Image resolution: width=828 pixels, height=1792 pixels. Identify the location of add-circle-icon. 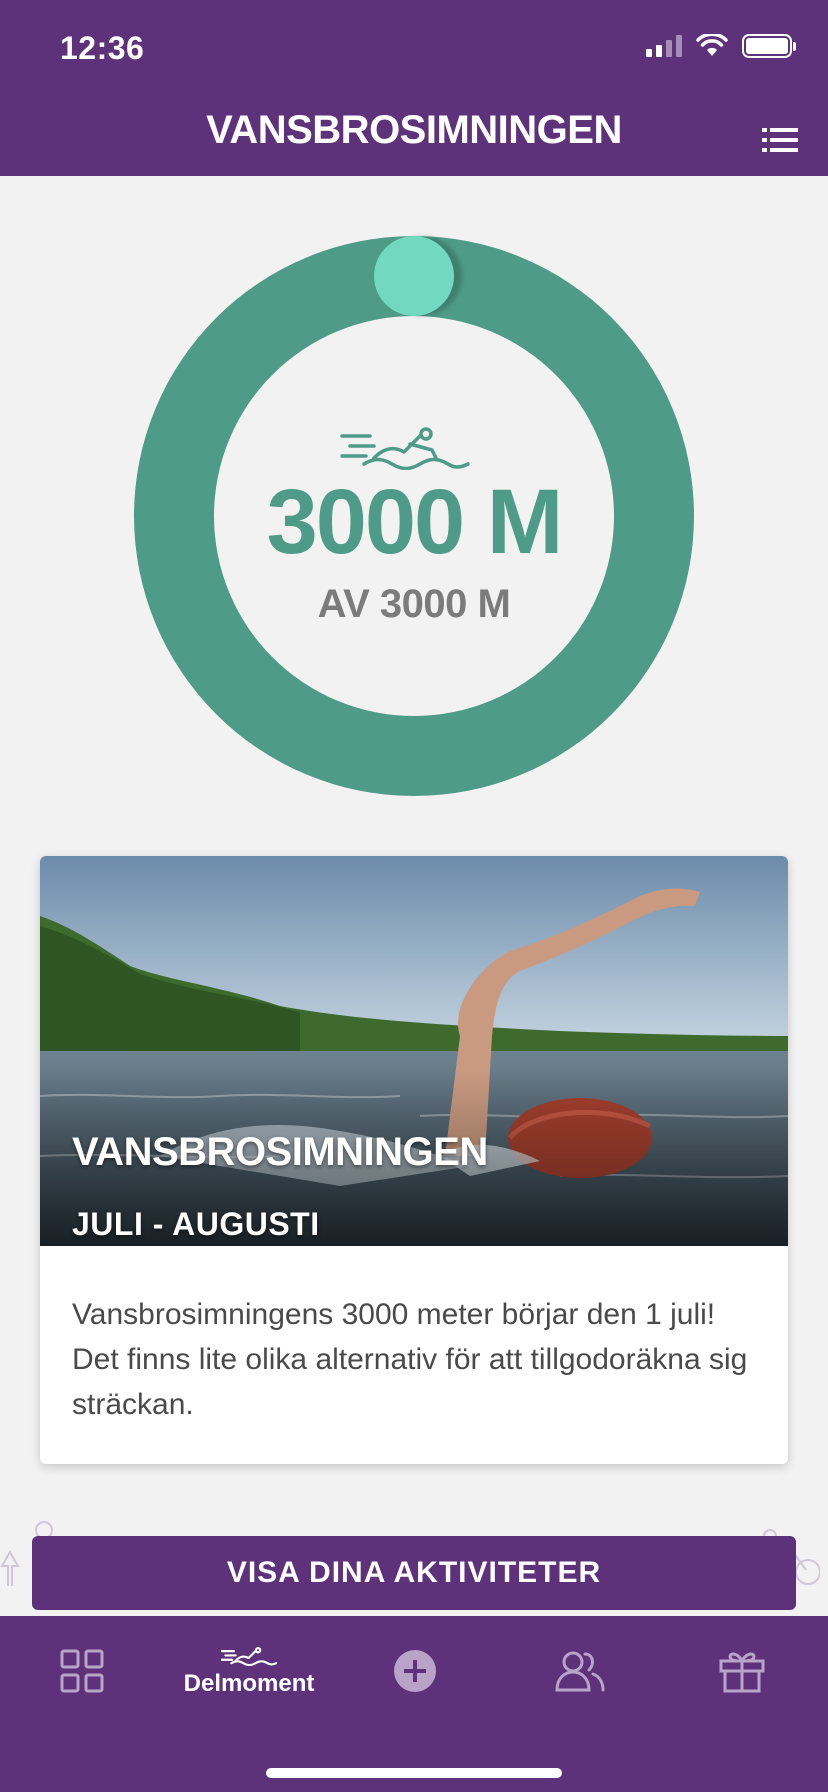
(415, 1671).